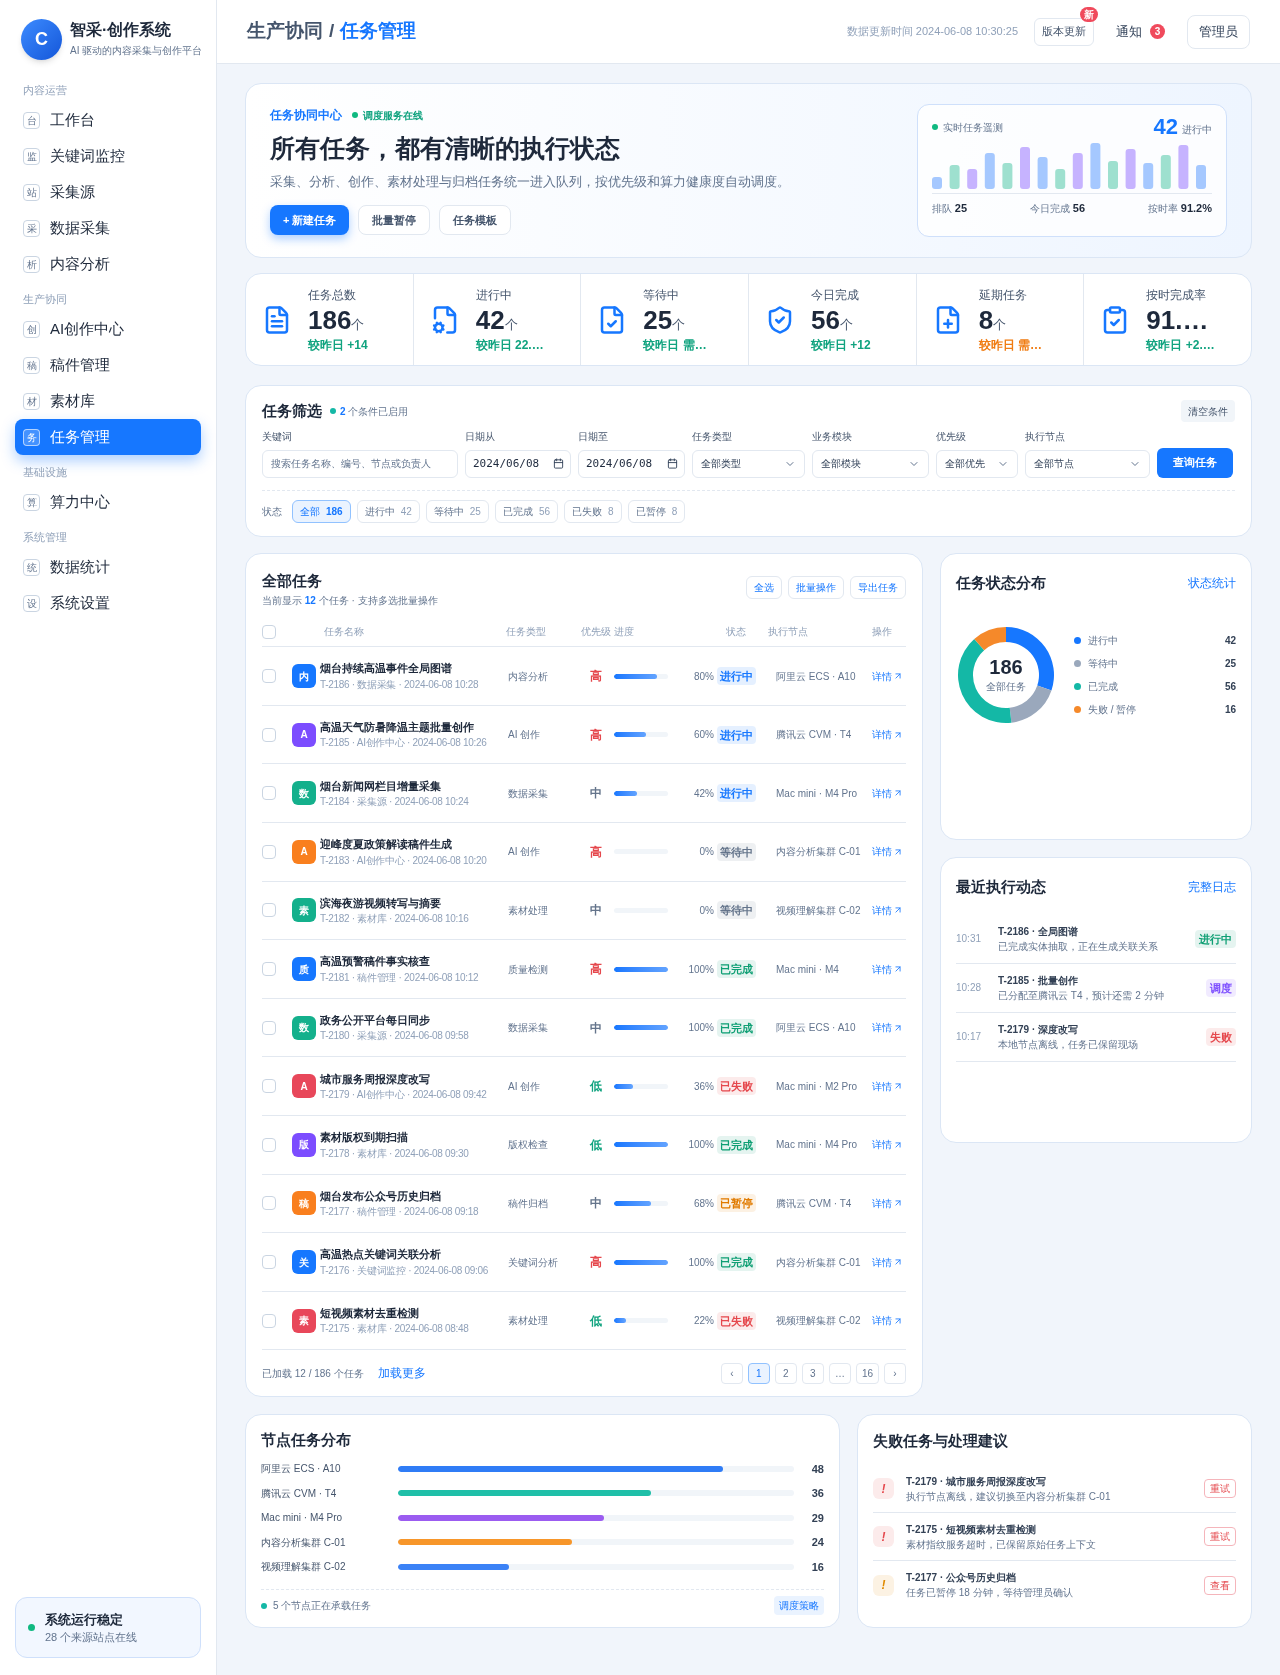 Image resolution: width=1280 pixels, height=1675 pixels. I want to click on update-time: 数据更新时间 2024-06-08 10:30:25, so click(932, 32).